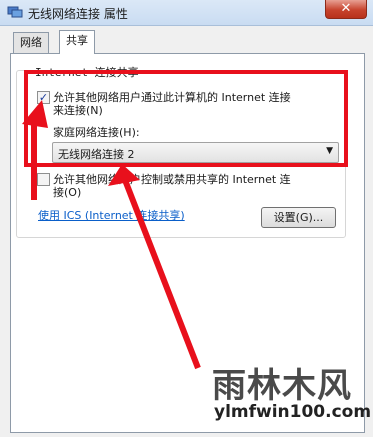 The width and height of the screenshot is (373, 437). Describe the element at coordinates (293, 412) in the screenshot. I see `watermark-url: ylmfwin100.com` at that location.